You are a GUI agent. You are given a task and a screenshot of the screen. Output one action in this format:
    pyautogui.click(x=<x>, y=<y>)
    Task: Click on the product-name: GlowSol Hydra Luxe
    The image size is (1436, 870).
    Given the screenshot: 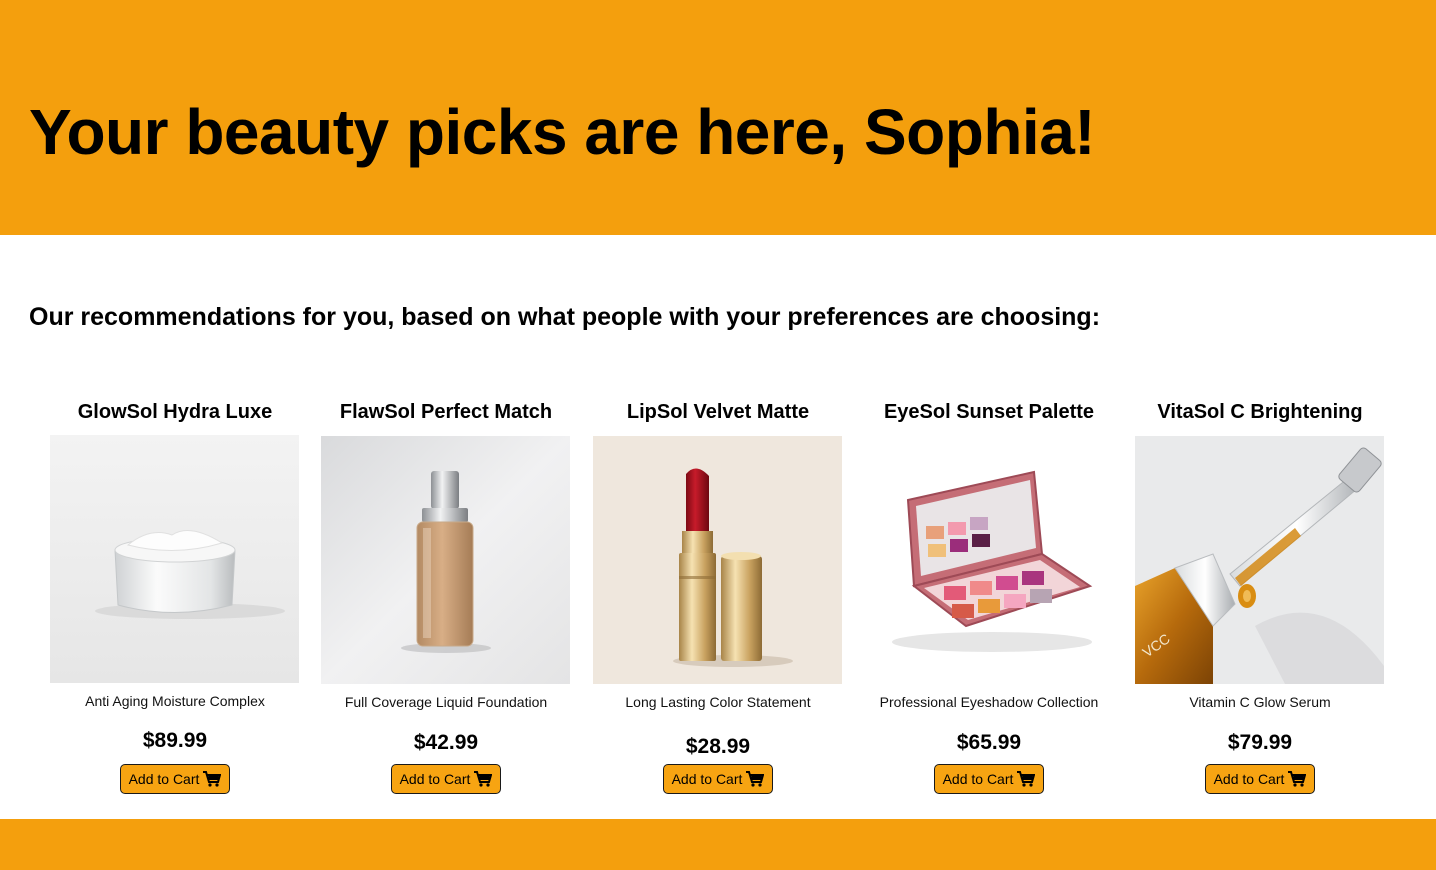 What is the action you would take?
    pyautogui.click(x=175, y=412)
    